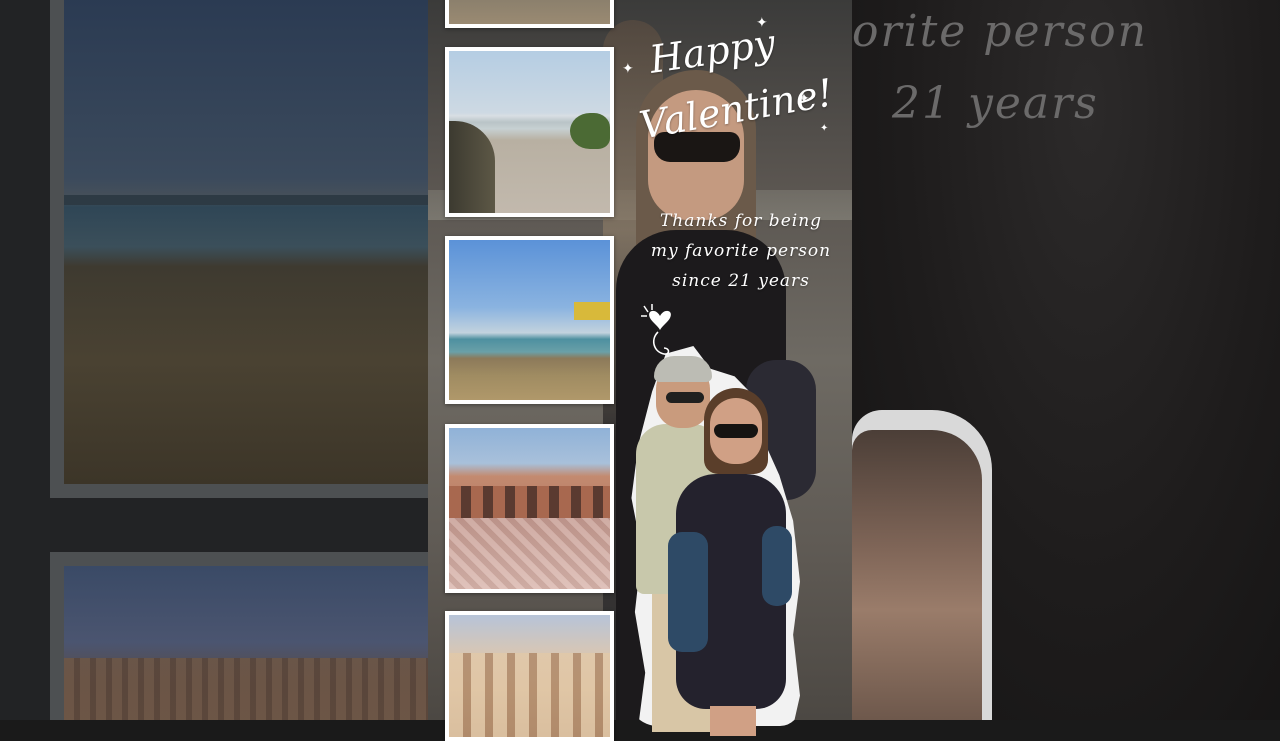 Image resolution: width=1280 pixels, height=741 pixels. I want to click on subtitle-line: since 21 years, so click(741, 281).